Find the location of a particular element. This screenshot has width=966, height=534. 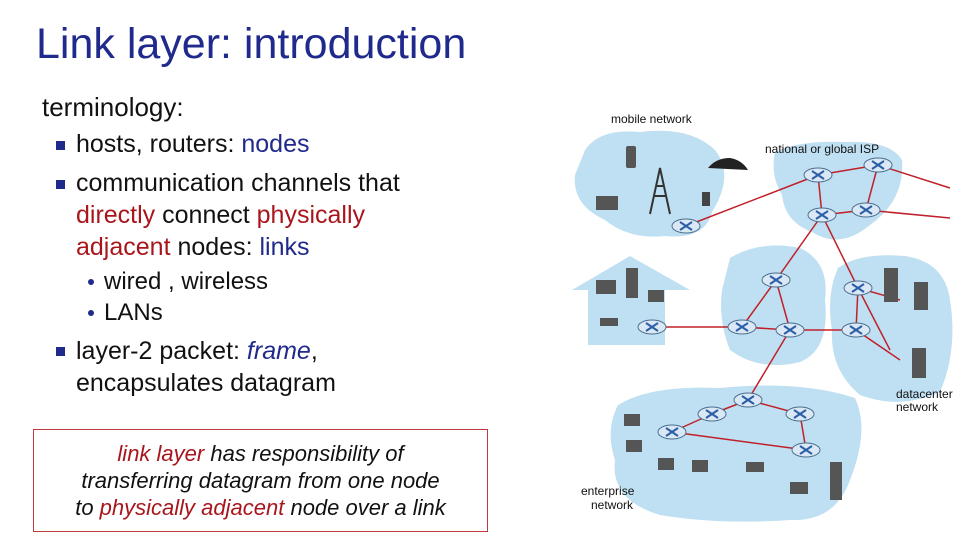

sub-bullet-lans: LANs is located at coordinates (133, 312).